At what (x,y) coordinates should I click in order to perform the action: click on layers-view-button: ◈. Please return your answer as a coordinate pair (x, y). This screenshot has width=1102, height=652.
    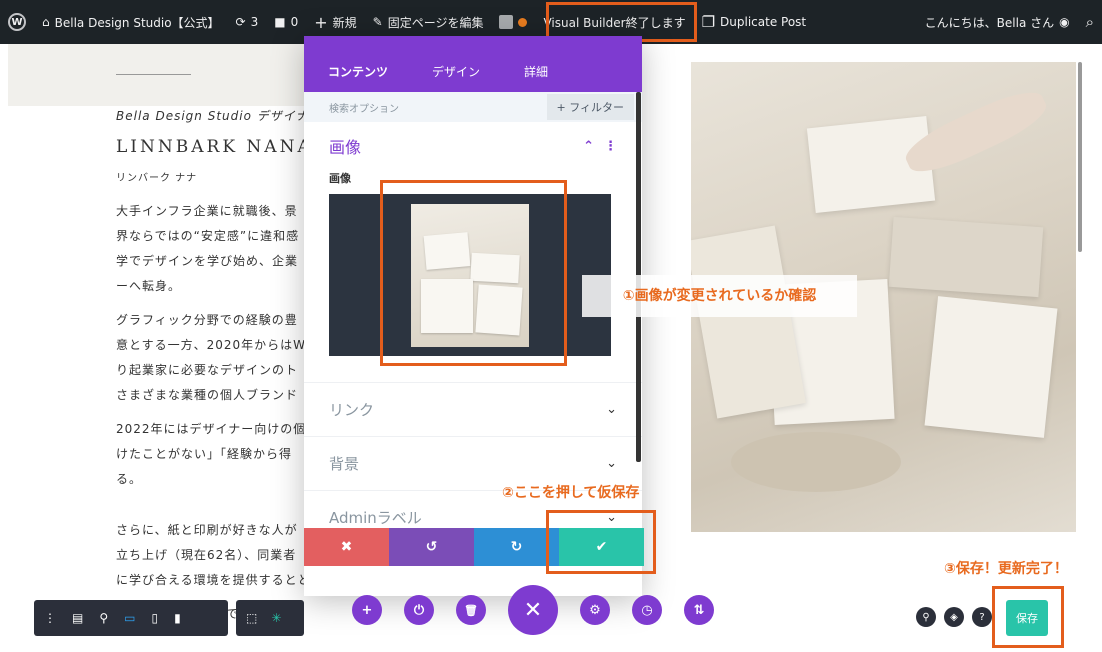
    Looking at the image, I should click on (954, 617).